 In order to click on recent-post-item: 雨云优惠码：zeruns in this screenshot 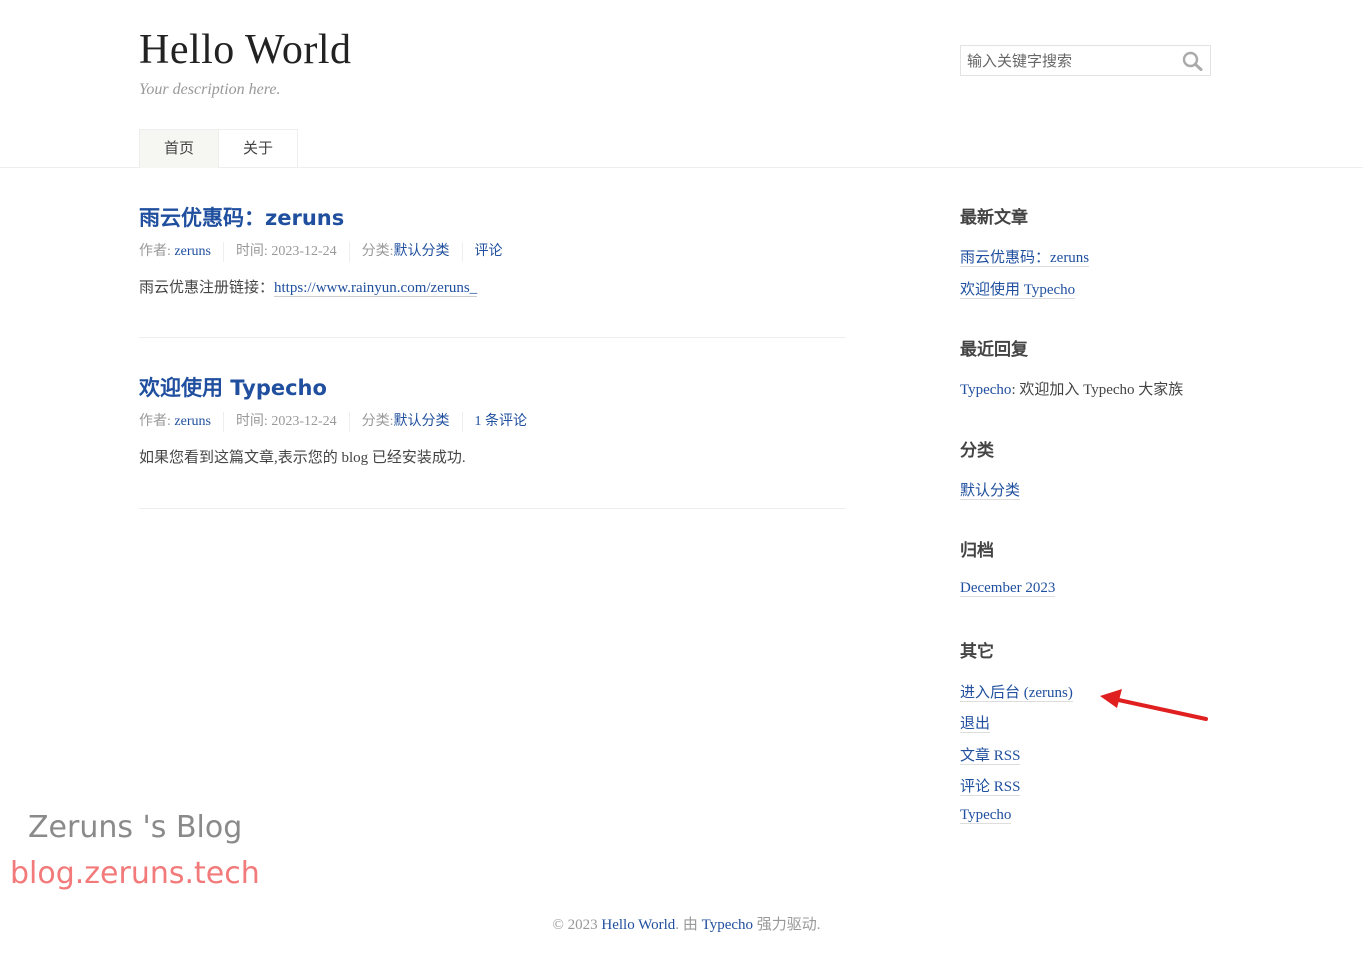, I will do `click(1025, 256)`.